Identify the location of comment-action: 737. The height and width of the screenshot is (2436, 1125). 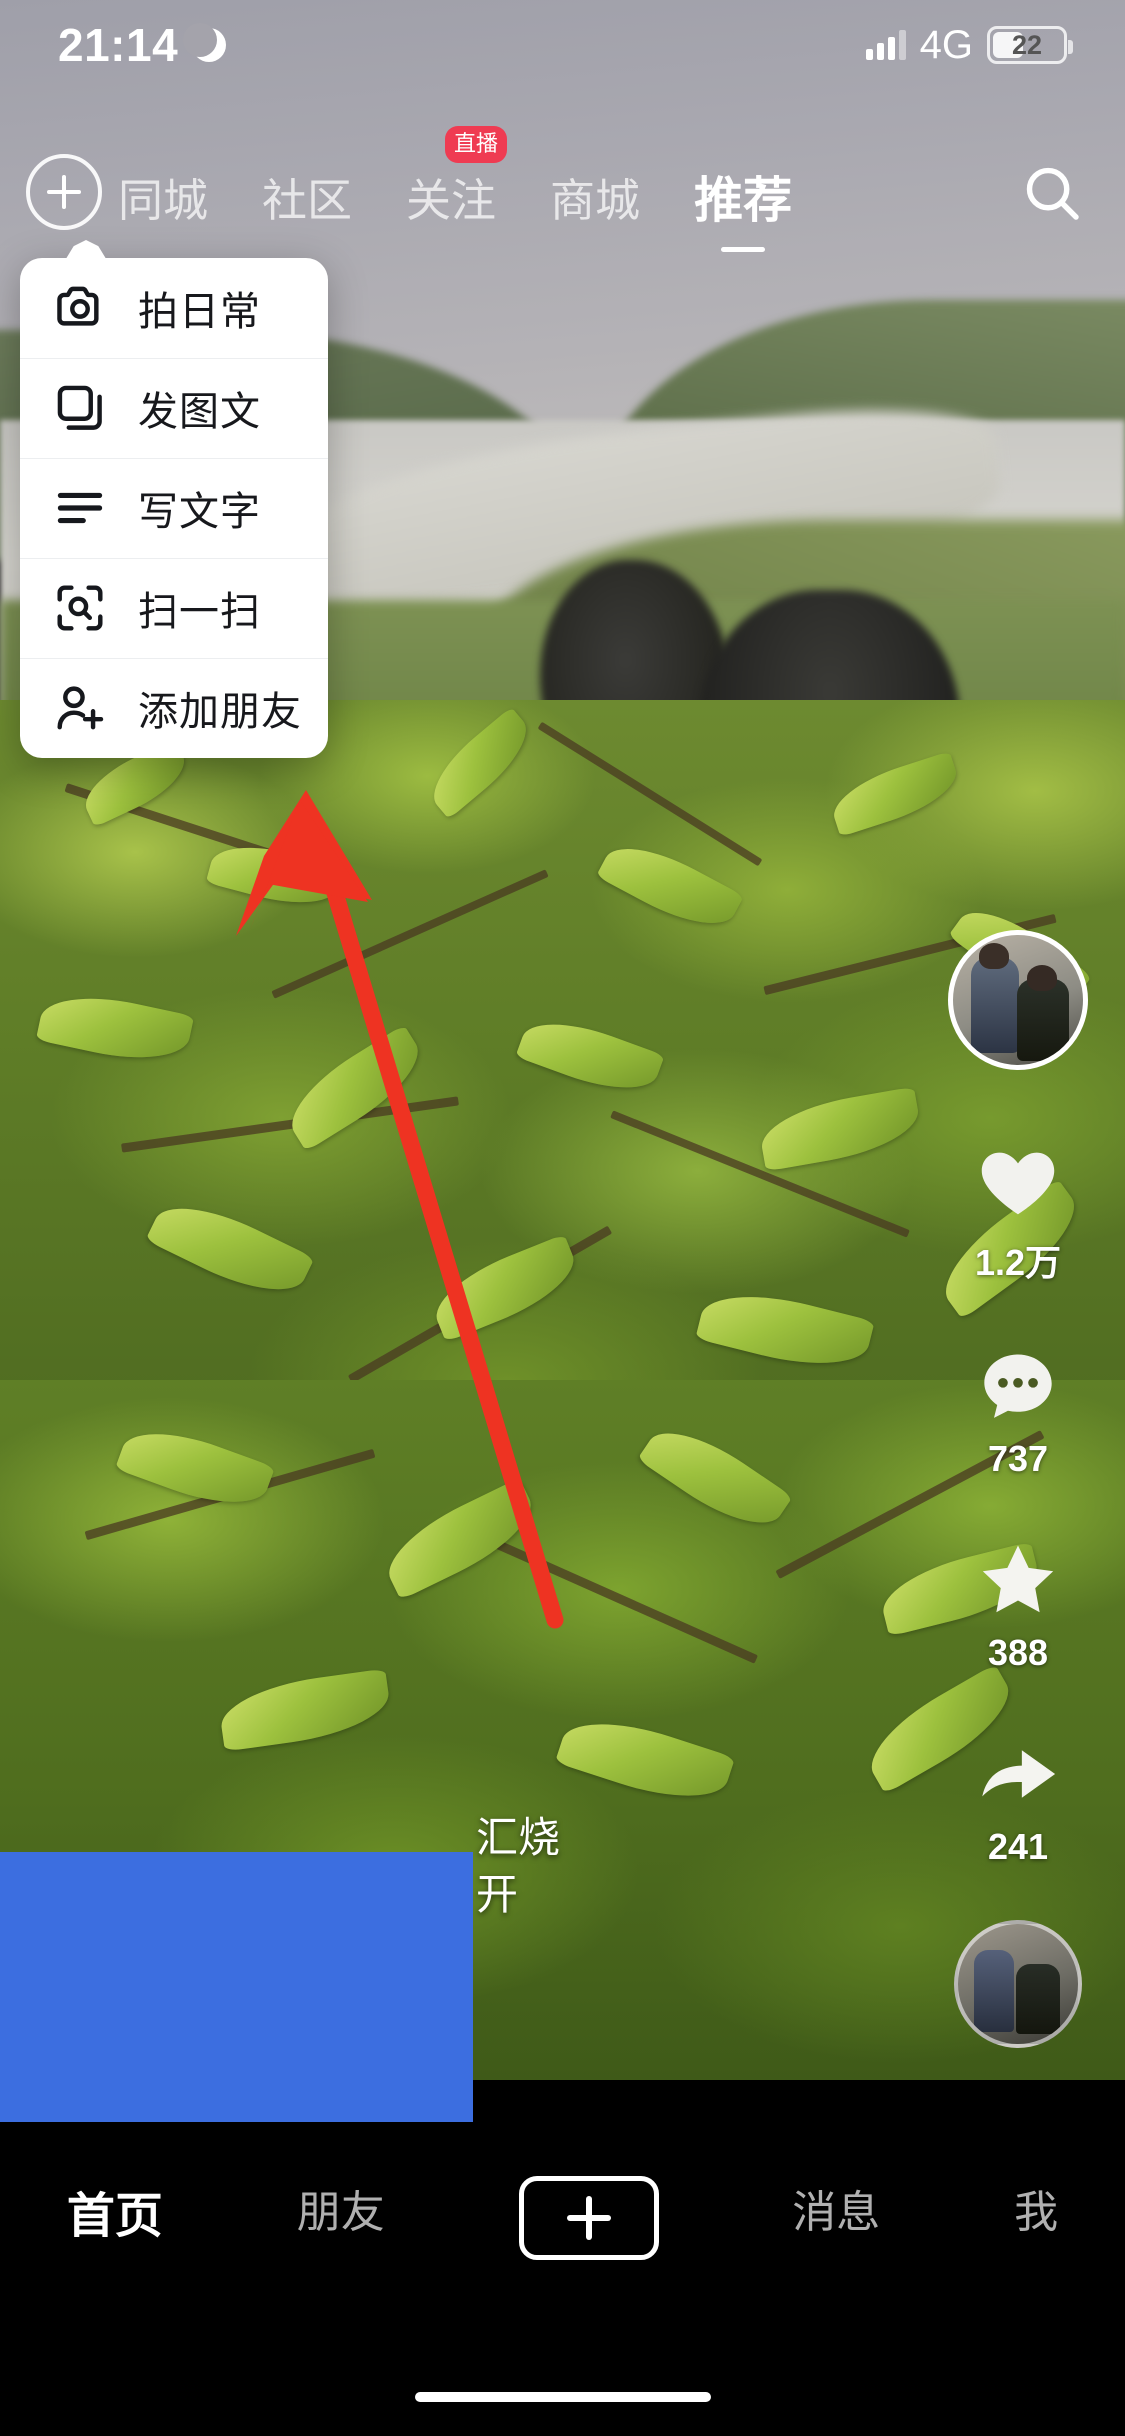
(1018, 1409).